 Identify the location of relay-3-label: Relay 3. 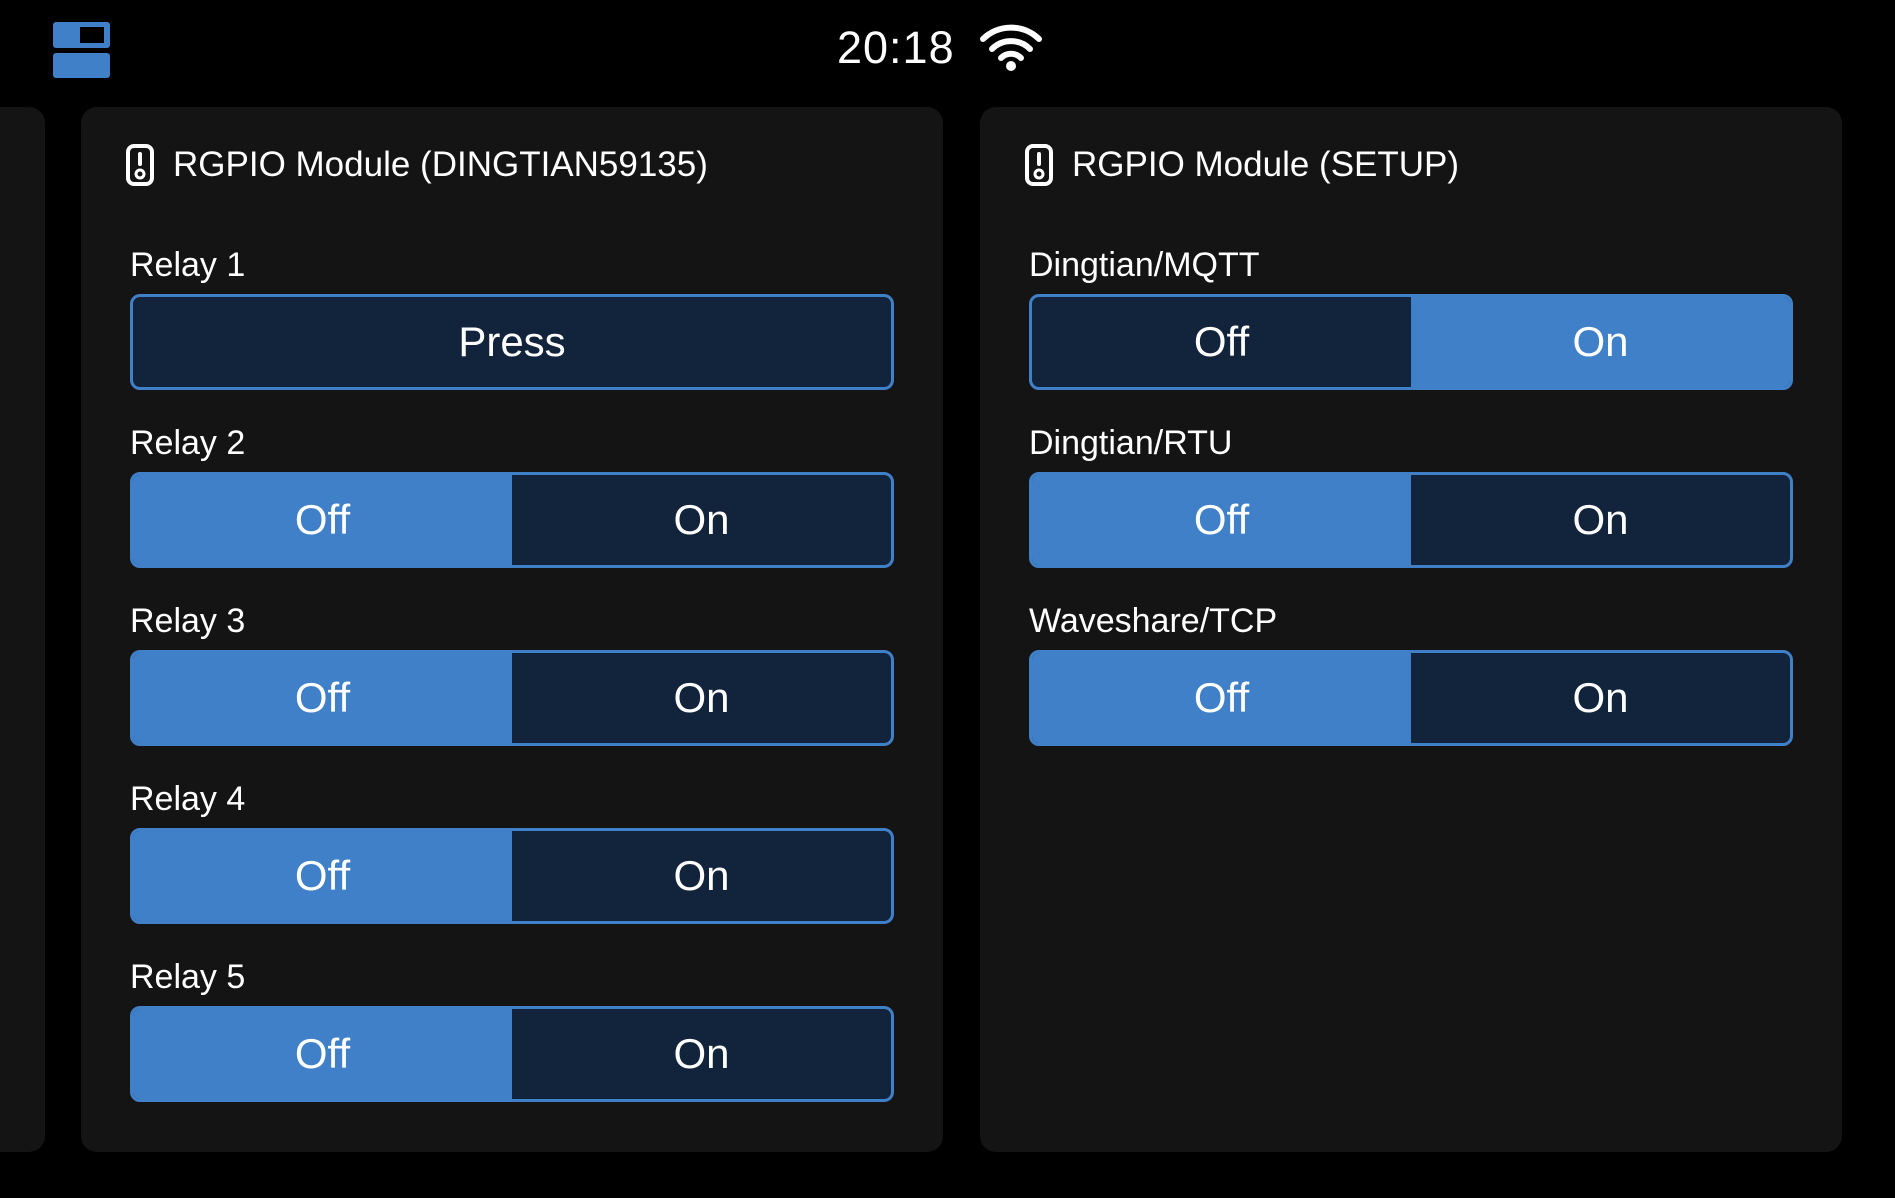
(188, 621).